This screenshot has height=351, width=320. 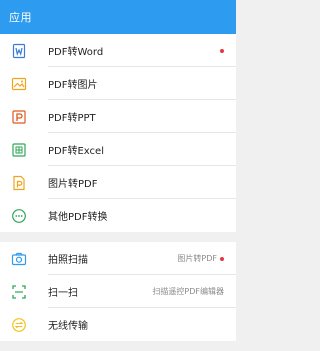 I want to click on menu-item-label: 无线传输, so click(x=68, y=326).